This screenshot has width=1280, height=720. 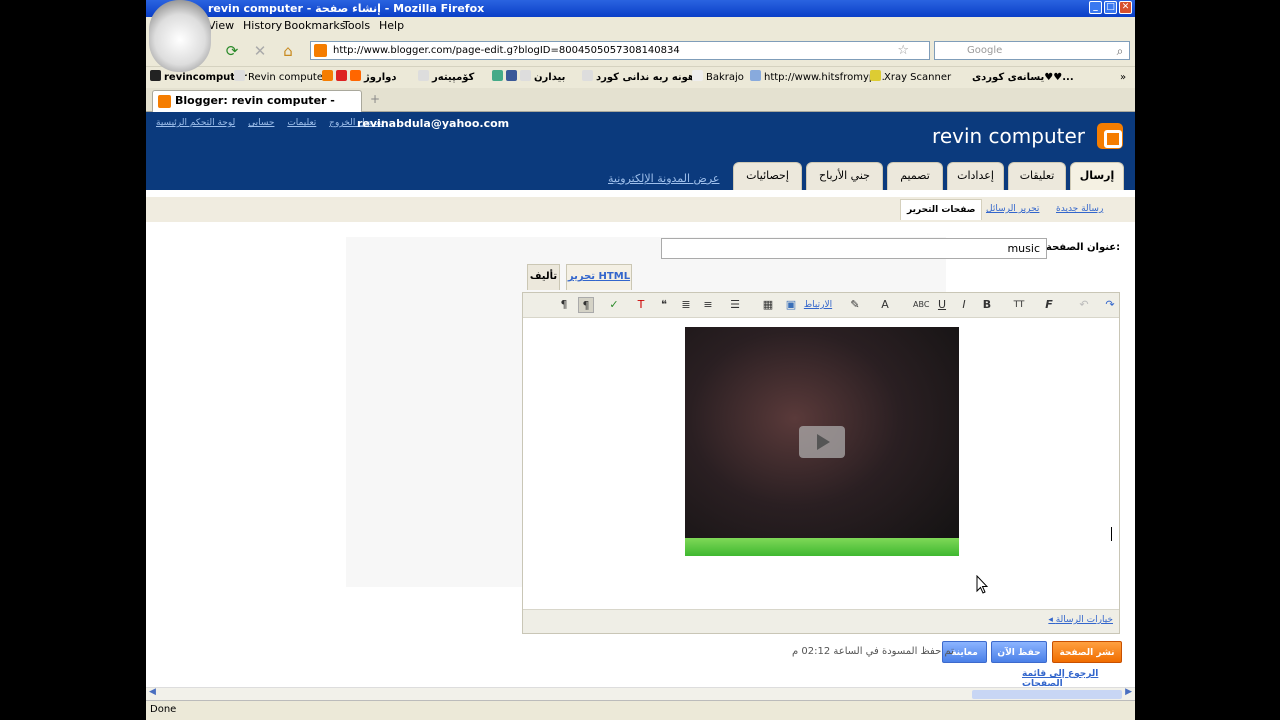 I want to click on bookmark-item: کۆمپیتەر, so click(x=446, y=77).